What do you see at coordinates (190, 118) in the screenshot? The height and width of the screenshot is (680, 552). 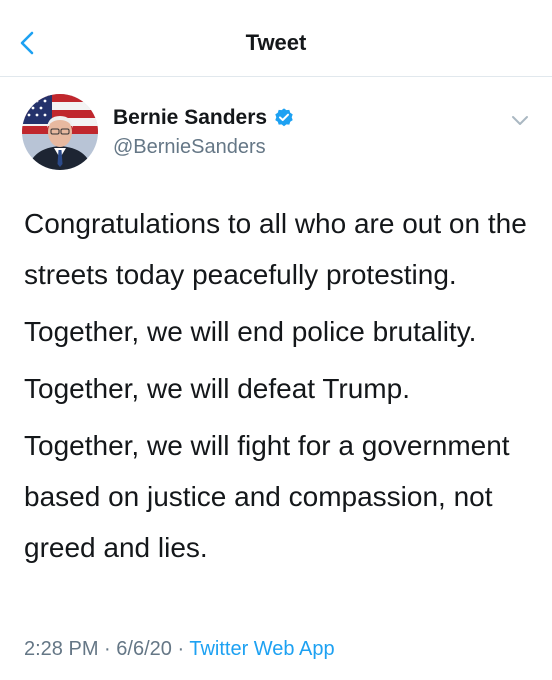 I see `author-name: Bernie Sanders` at bounding box center [190, 118].